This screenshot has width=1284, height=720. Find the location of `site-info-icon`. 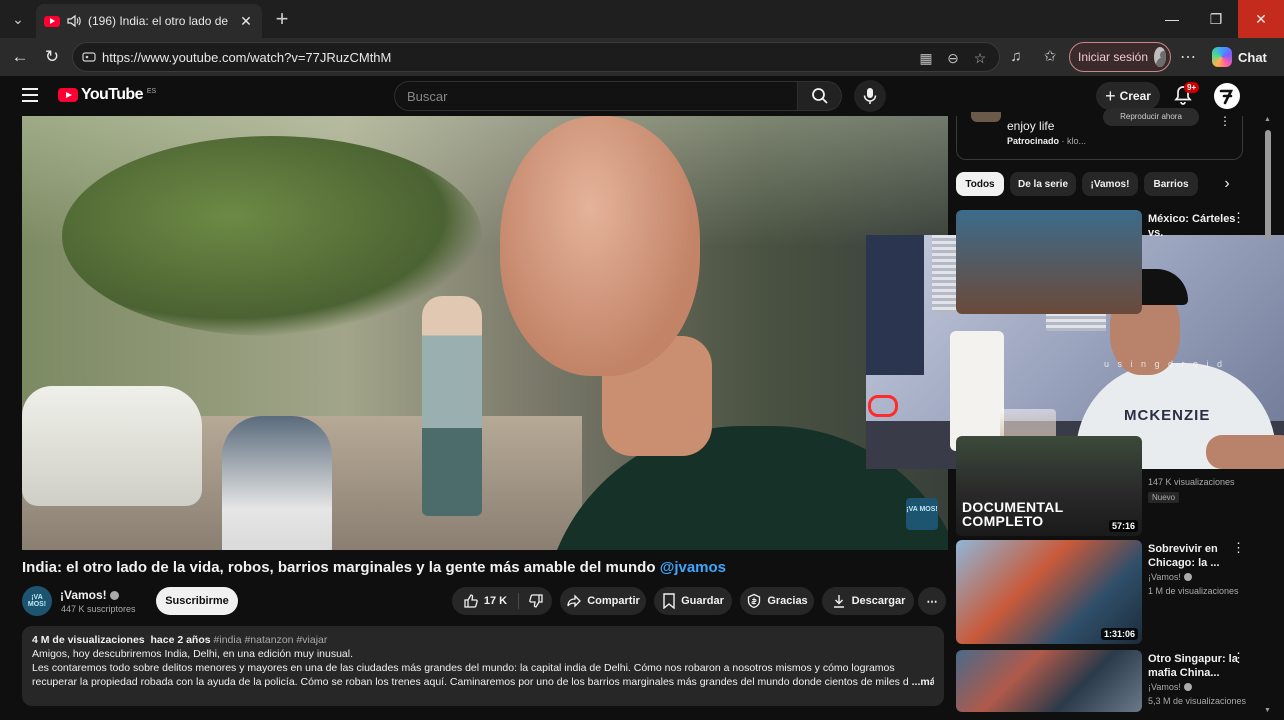

site-info-icon is located at coordinates (89, 57).